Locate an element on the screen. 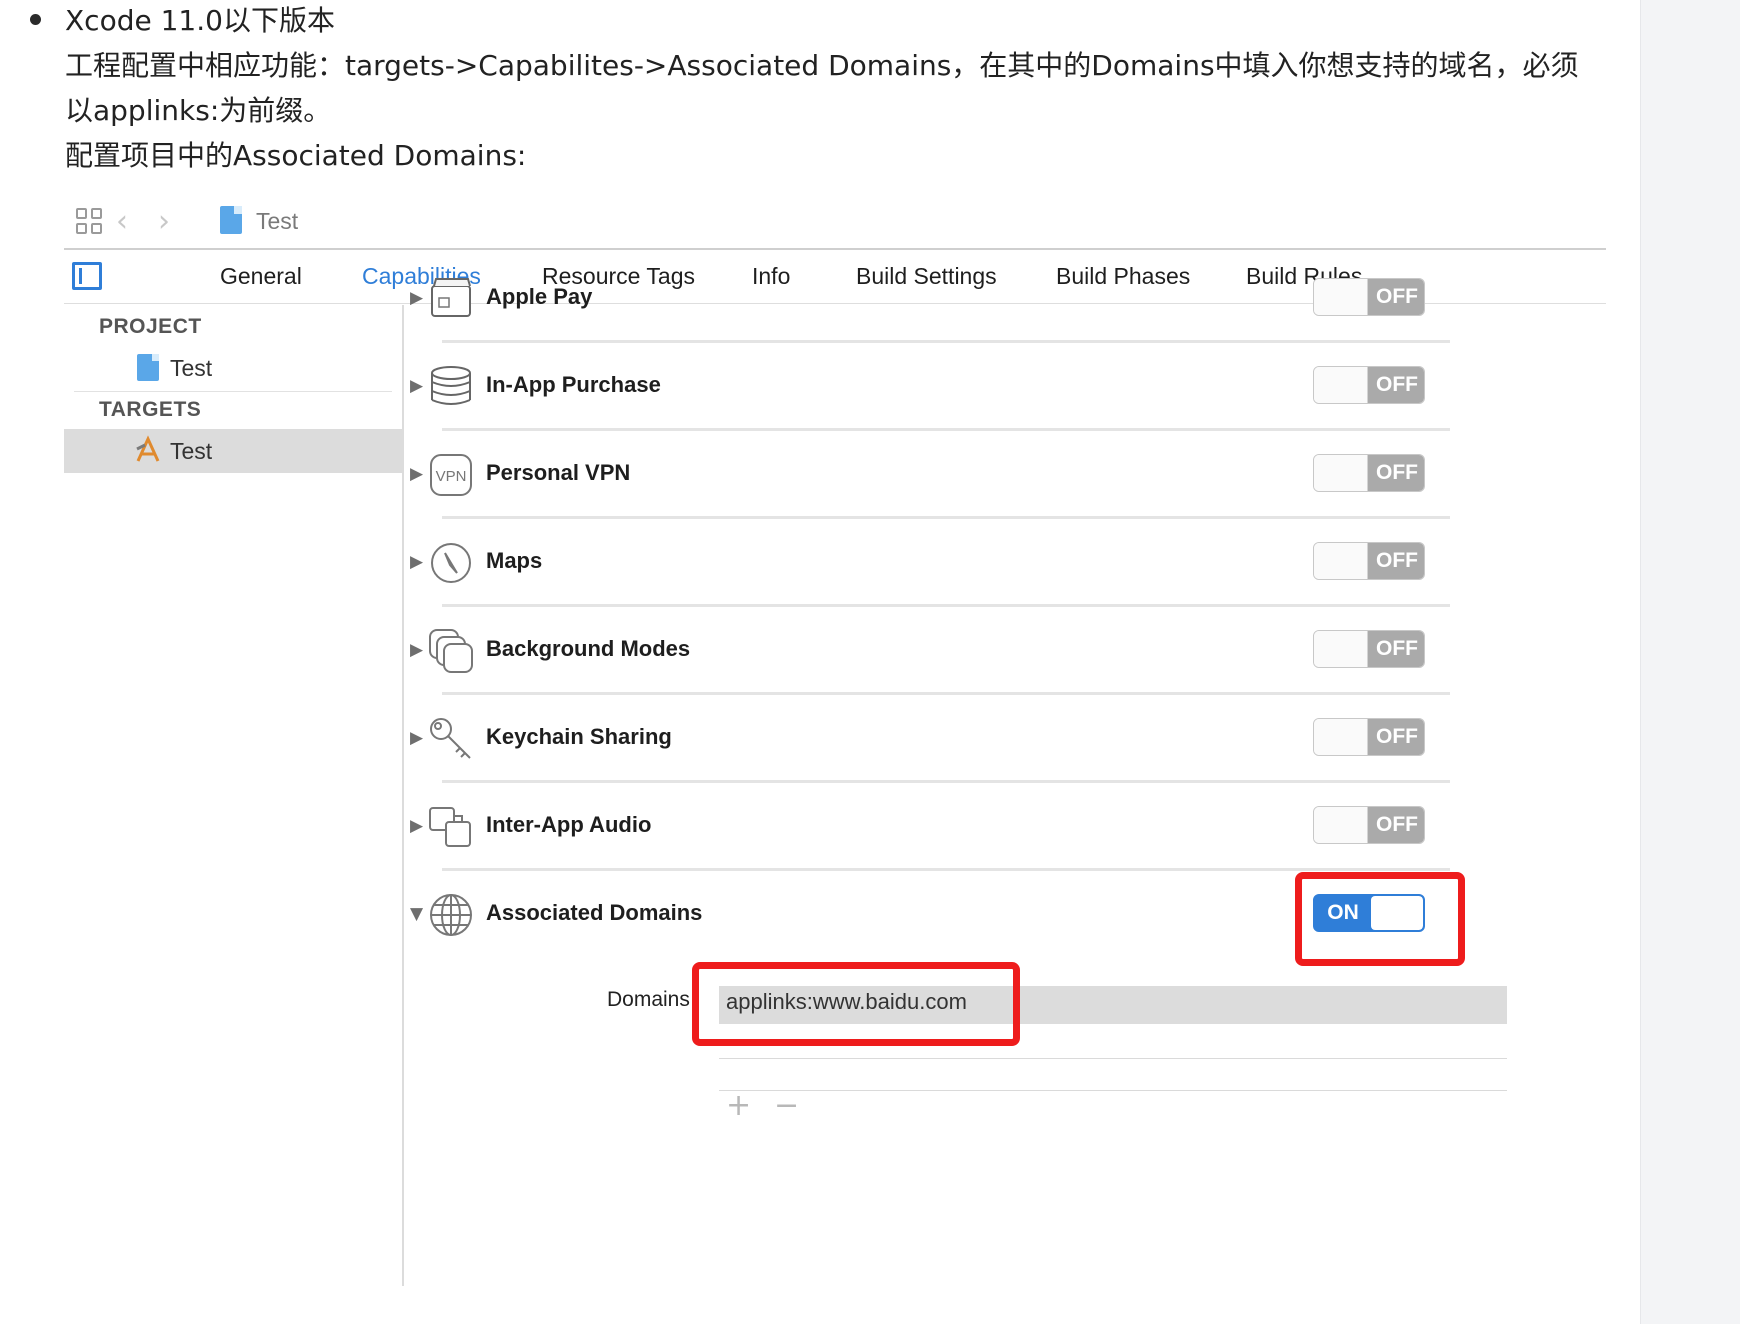 This screenshot has height=1324, width=1740. page-right-gutter is located at coordinates (1690, 662).